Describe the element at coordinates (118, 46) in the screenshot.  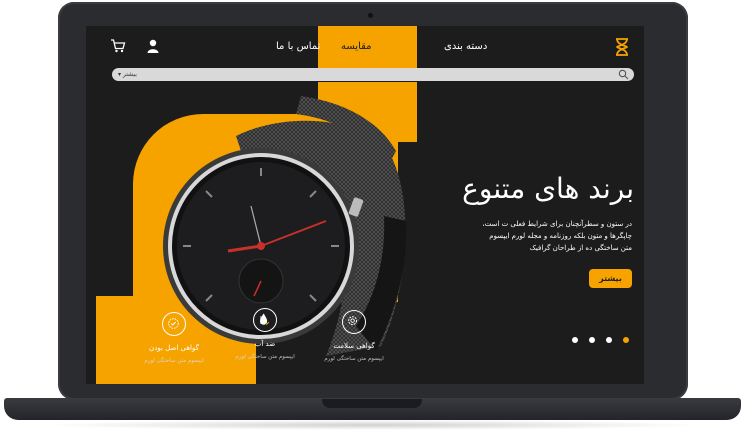
I see `cart-icon` at that location.